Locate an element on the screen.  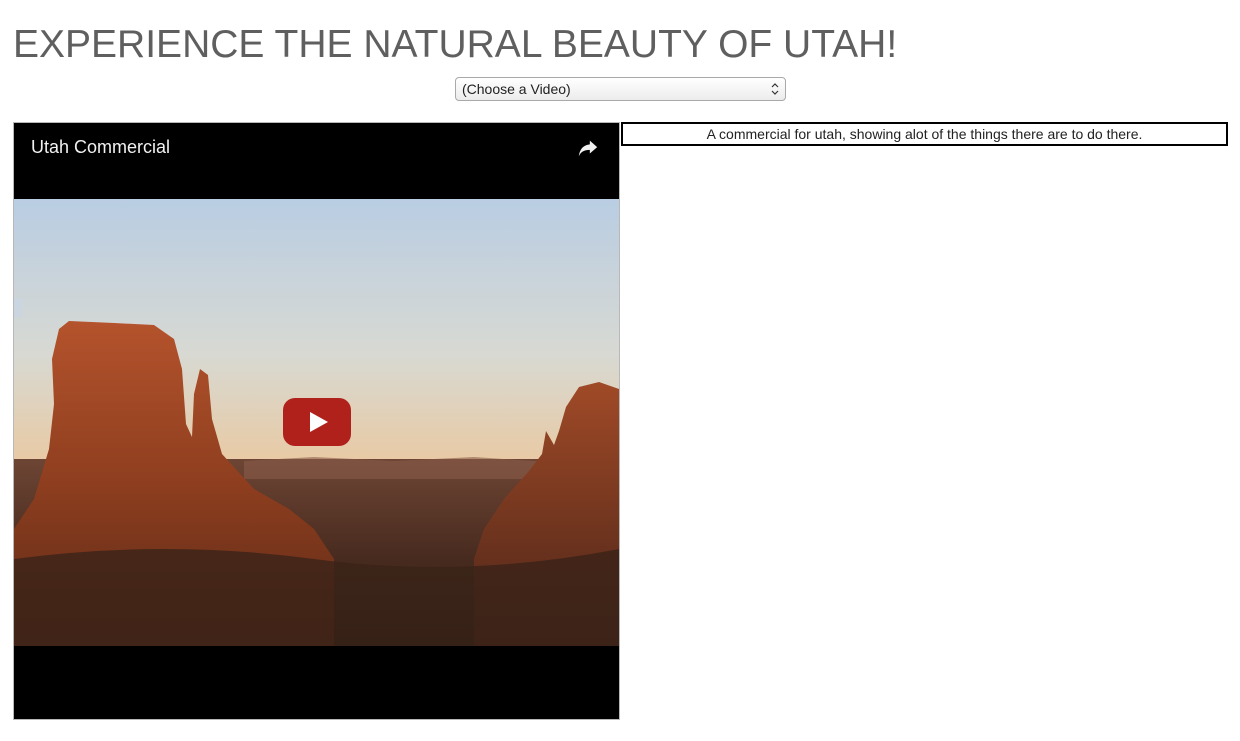
play-icon is located at coordinates (317, 422).